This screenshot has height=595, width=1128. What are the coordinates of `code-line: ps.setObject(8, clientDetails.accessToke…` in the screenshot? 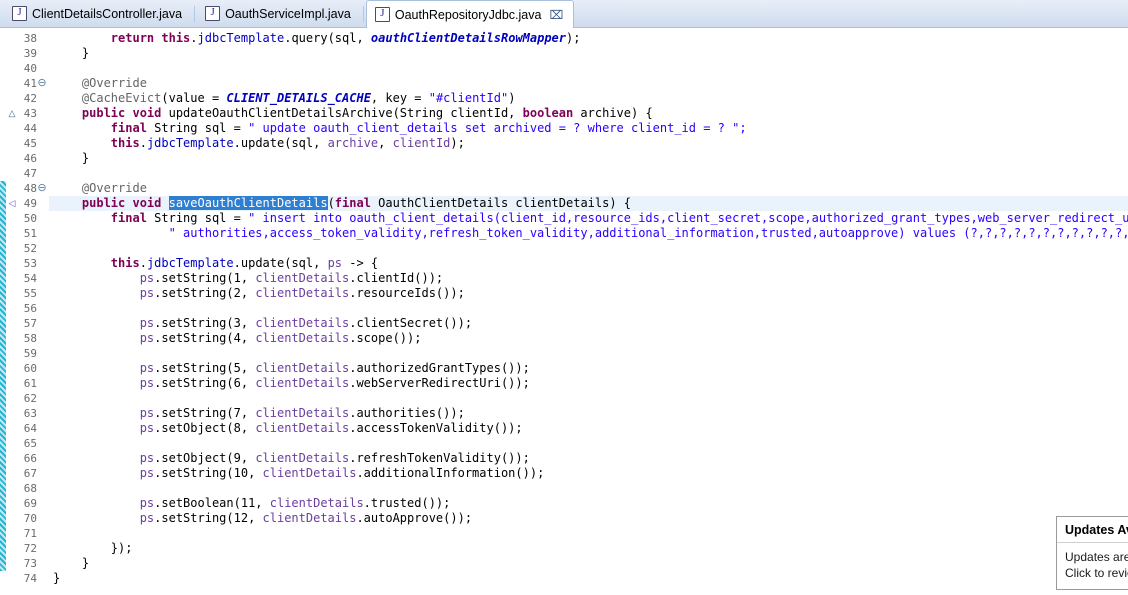 It's located at (588, 428).